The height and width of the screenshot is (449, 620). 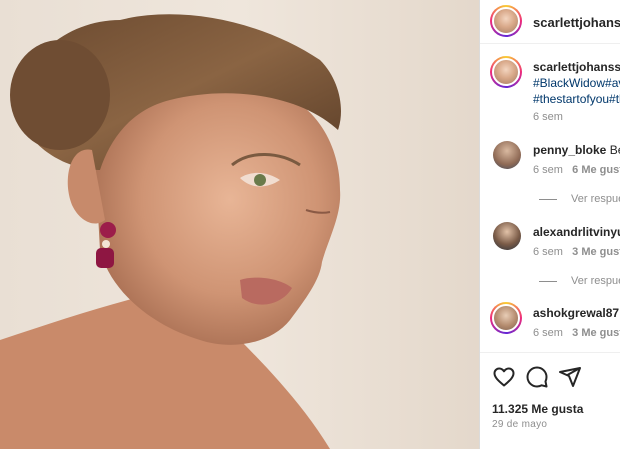 I want to click on comment-icon, so click(x=537, y=377).